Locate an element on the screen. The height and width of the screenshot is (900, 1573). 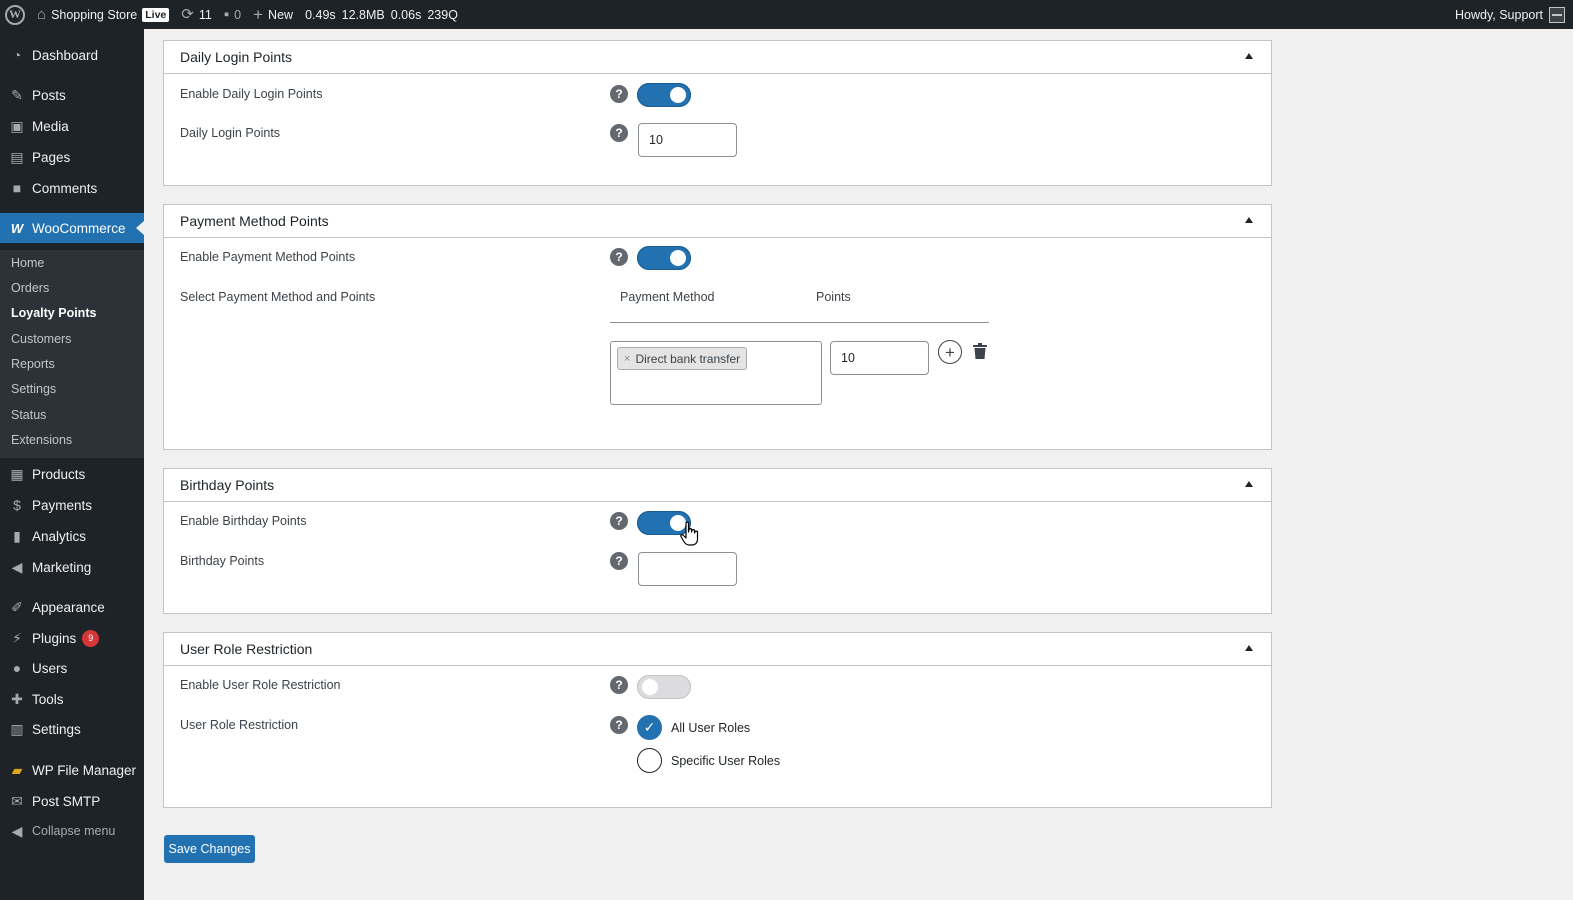
menu-comments: ■ Comments is located at coordinates (72, 188).